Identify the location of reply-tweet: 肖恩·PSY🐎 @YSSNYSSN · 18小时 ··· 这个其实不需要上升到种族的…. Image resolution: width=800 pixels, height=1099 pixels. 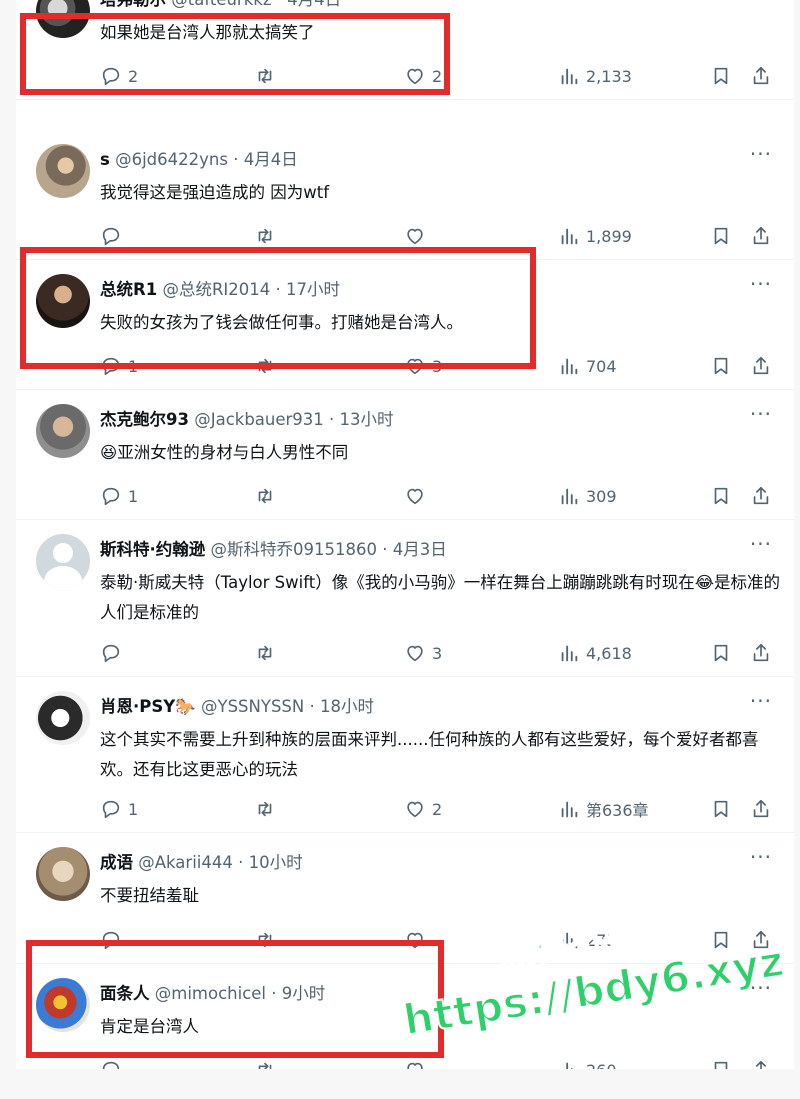
(405, 755).